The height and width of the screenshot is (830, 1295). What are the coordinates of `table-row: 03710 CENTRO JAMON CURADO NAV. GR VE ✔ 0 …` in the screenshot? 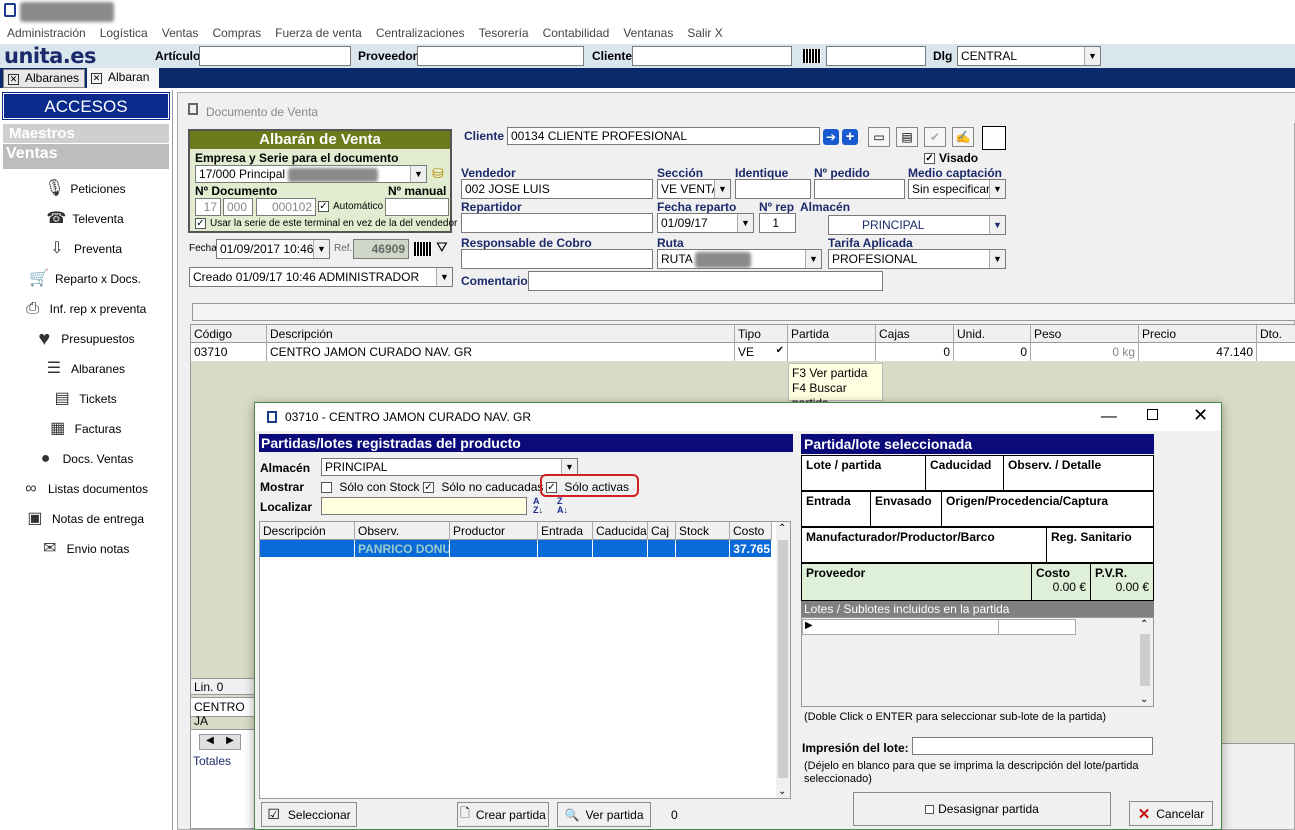 It's located at (743, 352).